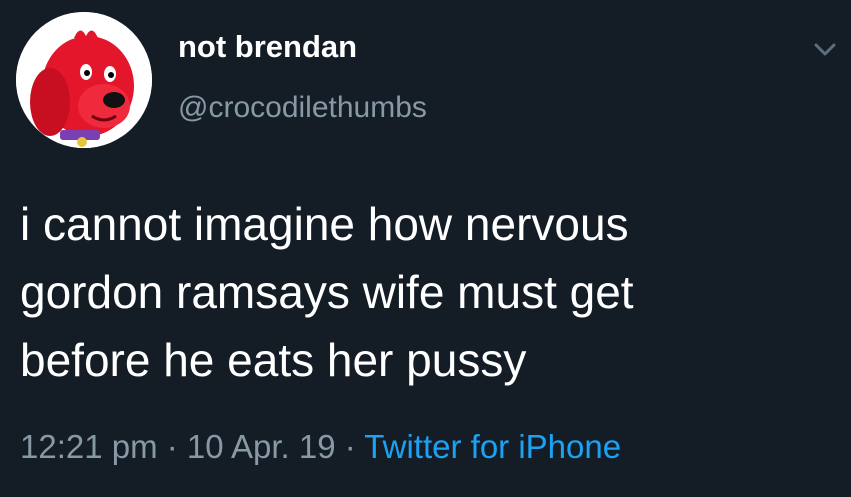 The height and width of the screenshot is (497, 851). What do you see at coordinates (324, 224) in the screenshot?
I see `tweet-text-line: i cannot imagine how nervous` at bounding box center [324, 224].